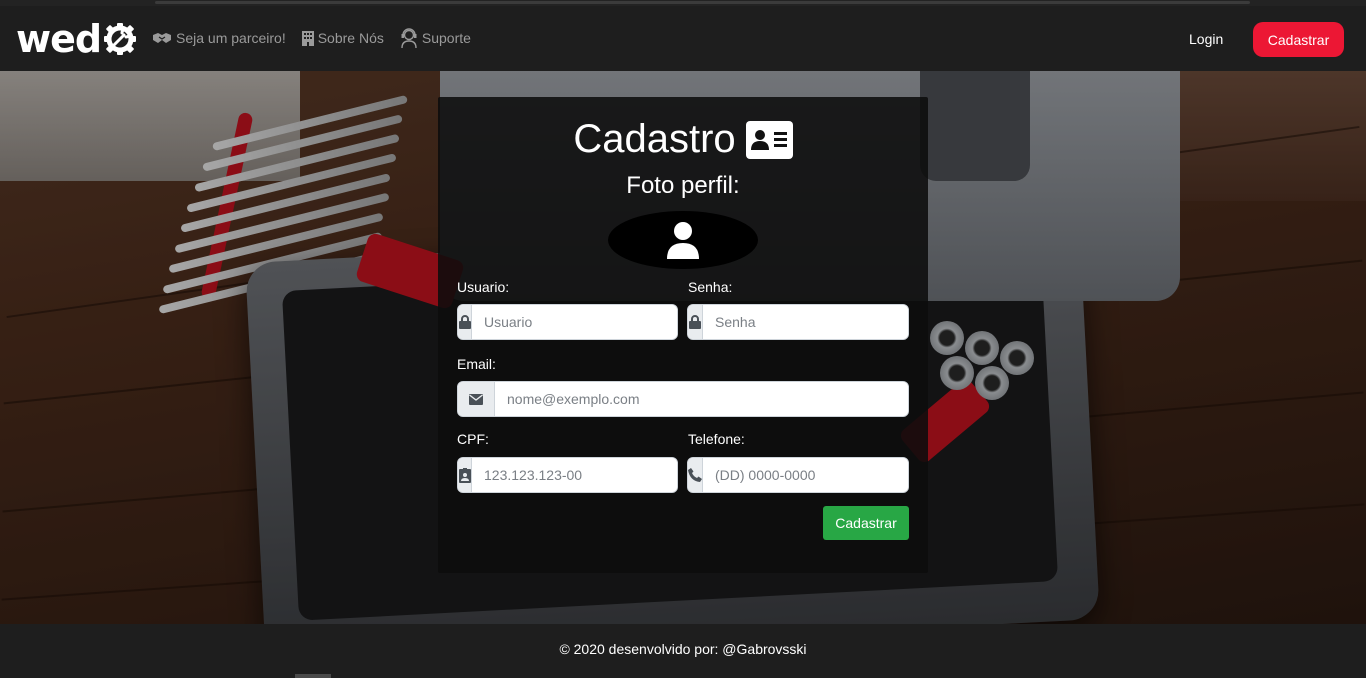 The height and width of the screenshot is (678, 1366). Describe the element at coordinates (120, 39) in the screenshot. I see `gear-wrench-icon` at that location.